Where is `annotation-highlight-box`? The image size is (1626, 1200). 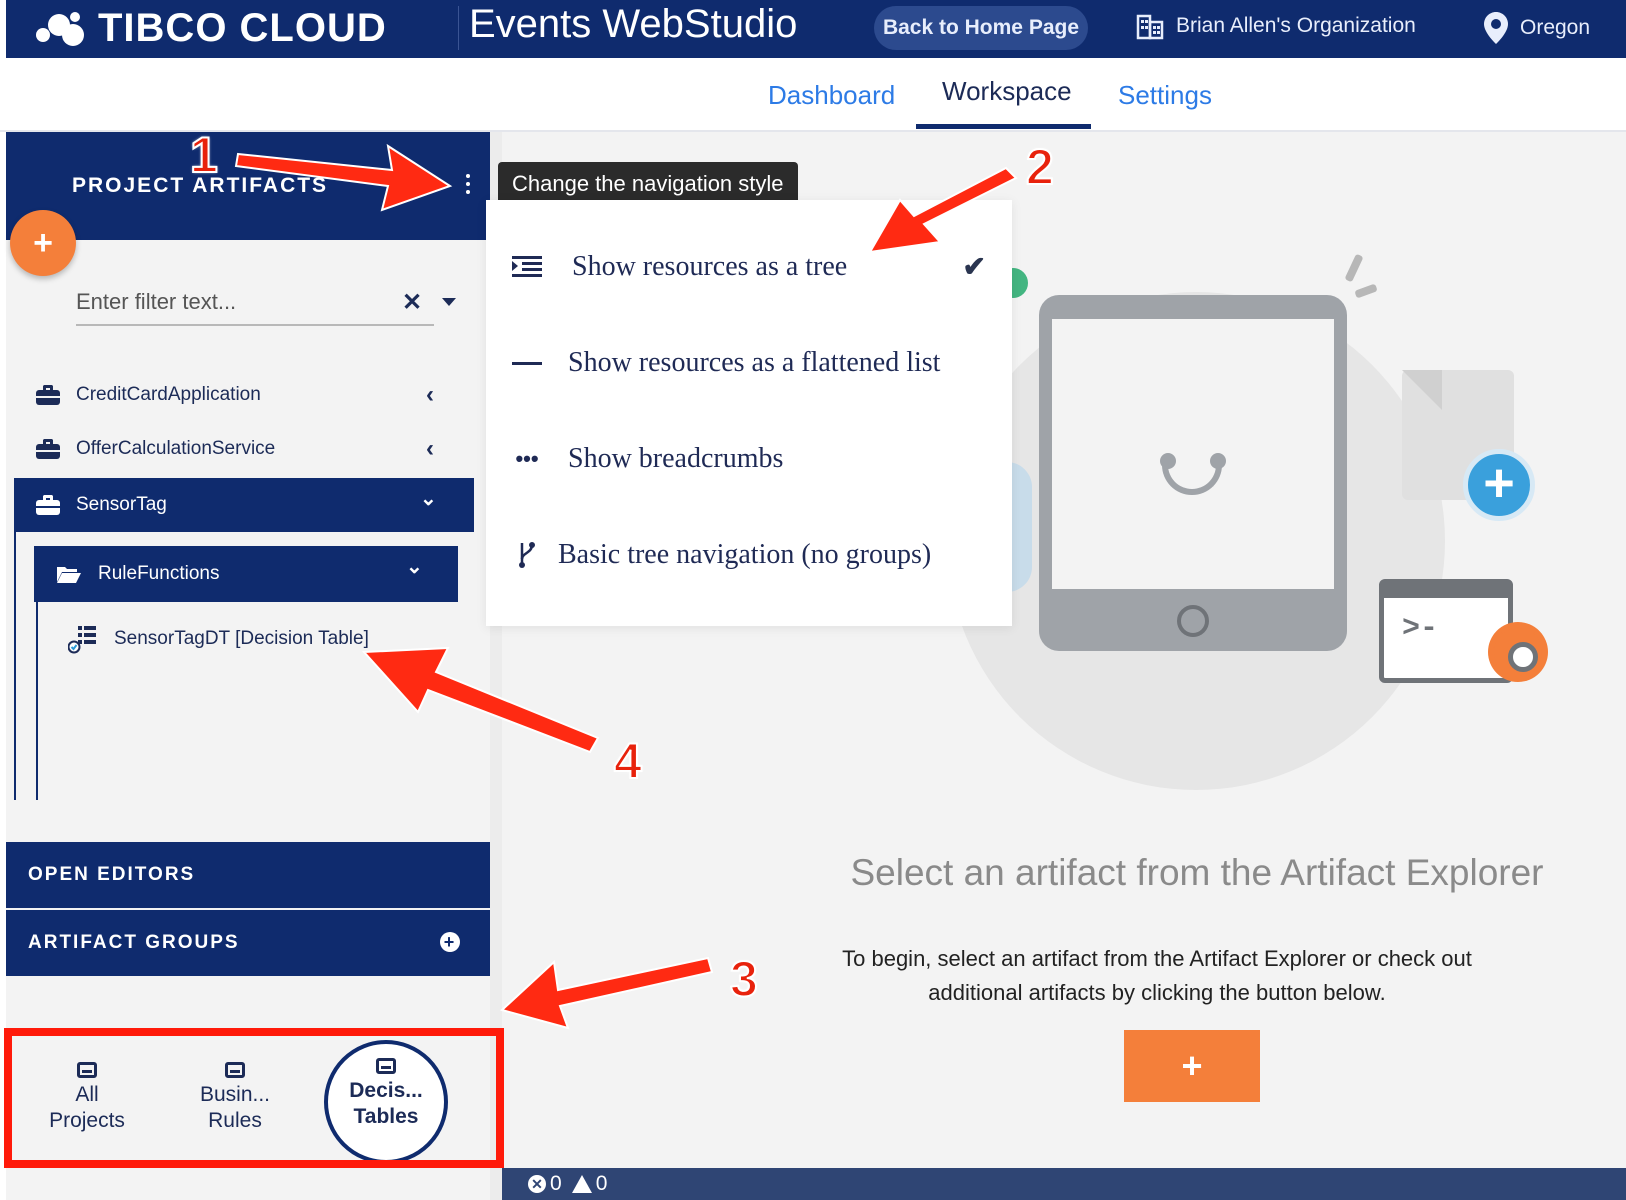
annotation-highlight-box is located at coordinates (254, 1098).